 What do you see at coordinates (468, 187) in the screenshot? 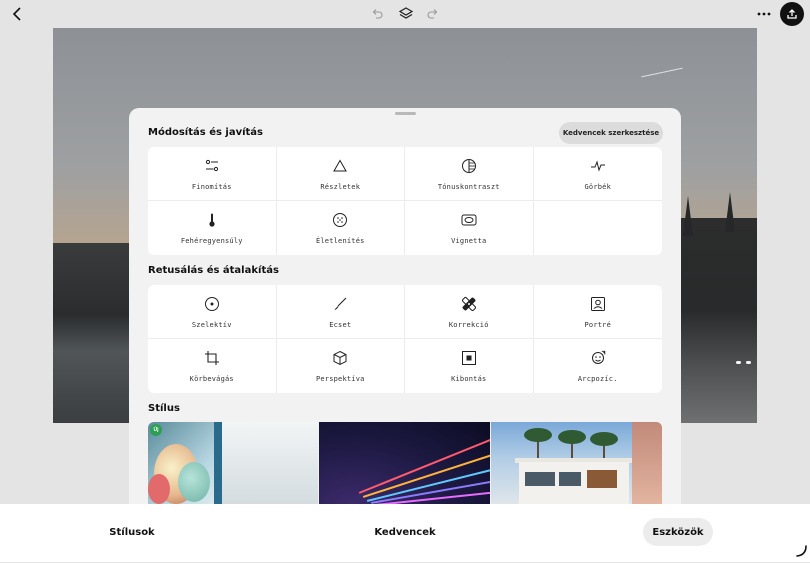
I see `tool-label: Tónuskontraszt` at bounding box center [468, 187].